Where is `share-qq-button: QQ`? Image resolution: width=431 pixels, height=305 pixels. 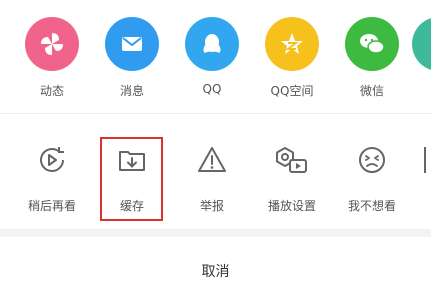 share-qq-button: QQ is located at coordinates (212, 56).